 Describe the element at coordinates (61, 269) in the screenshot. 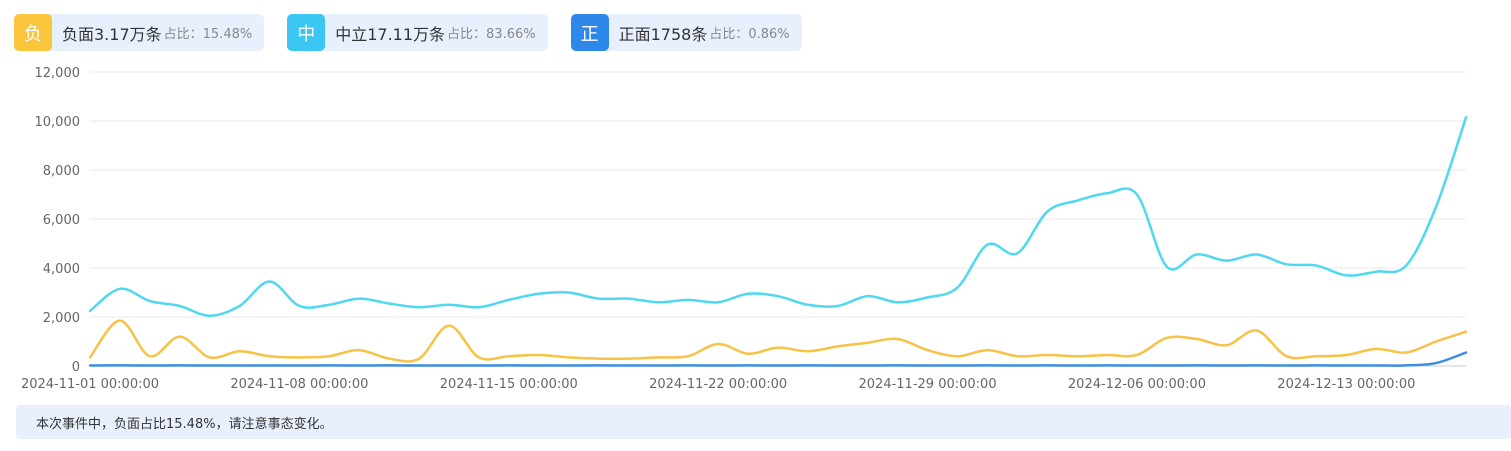

I see `y-tick-label: 4,000` at that location.